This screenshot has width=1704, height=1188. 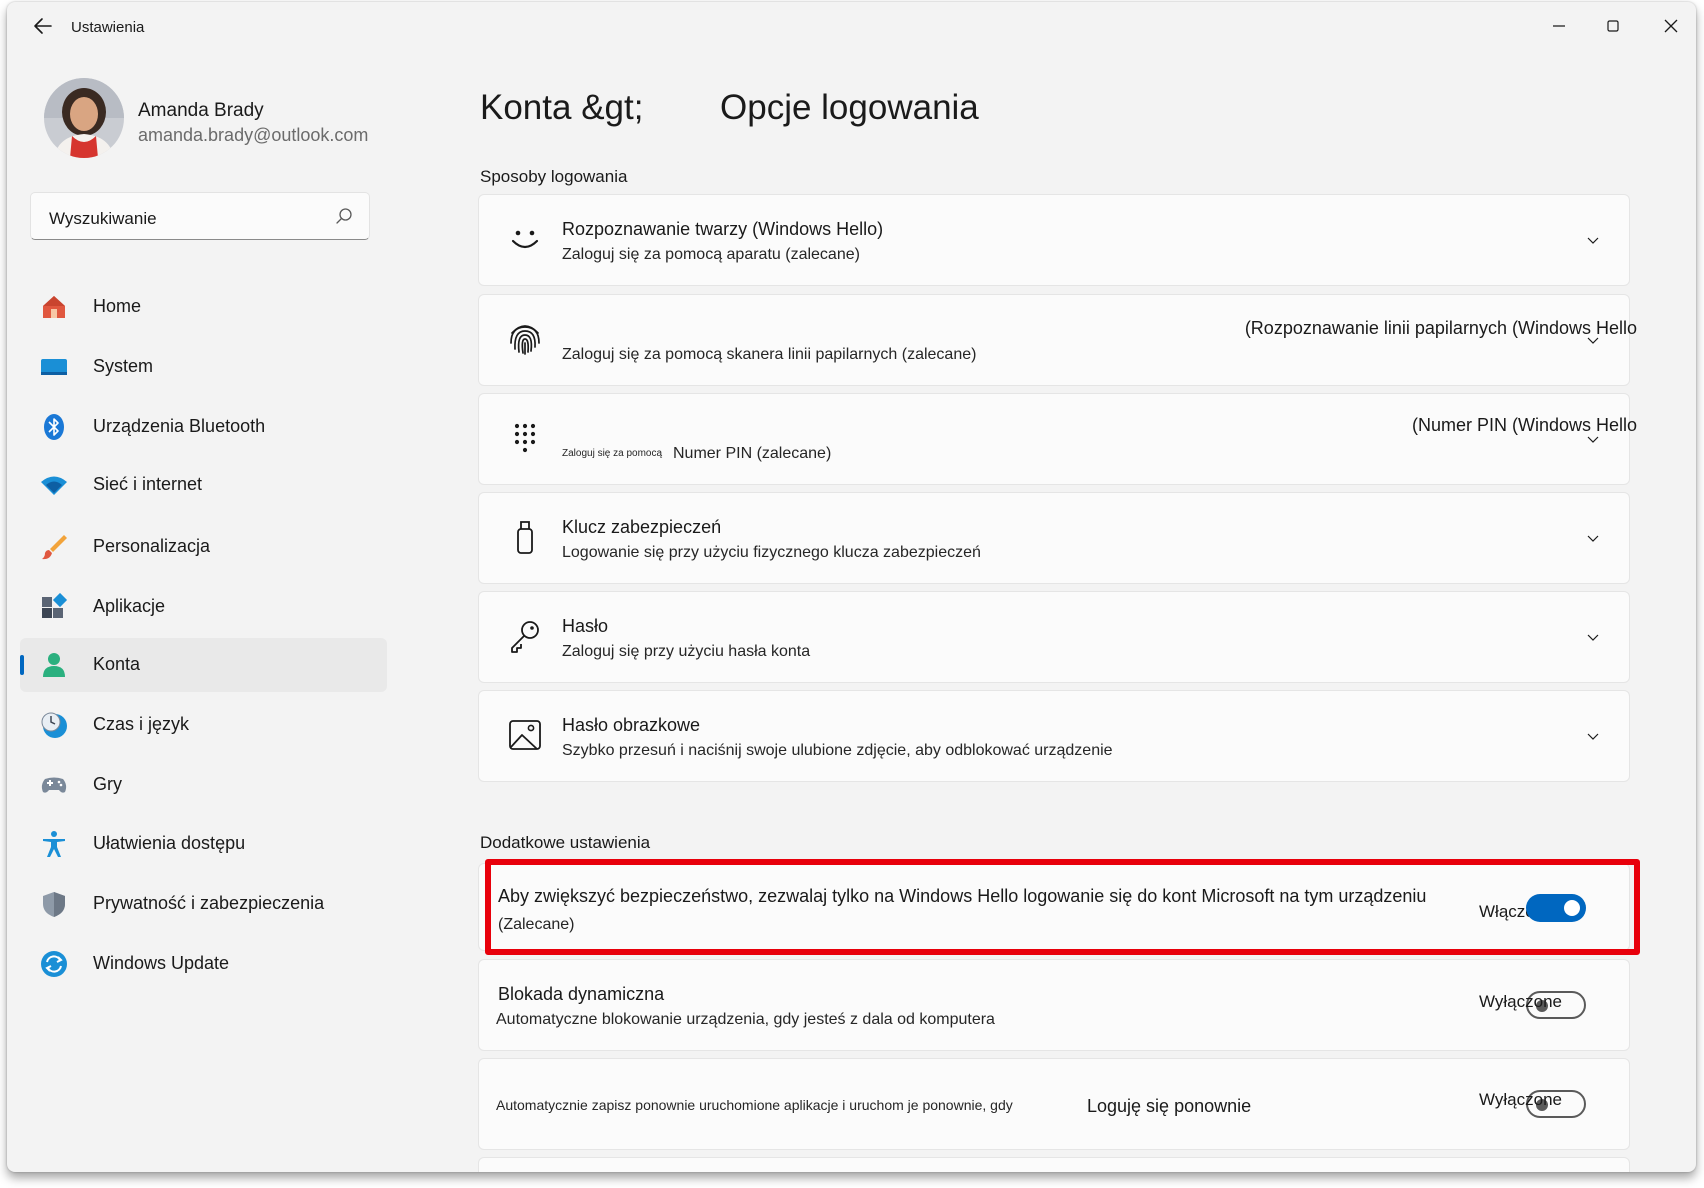 I want to click on sidebar-item-accessibility: Ułatwienia dostępu, so click(x=203, y=844).